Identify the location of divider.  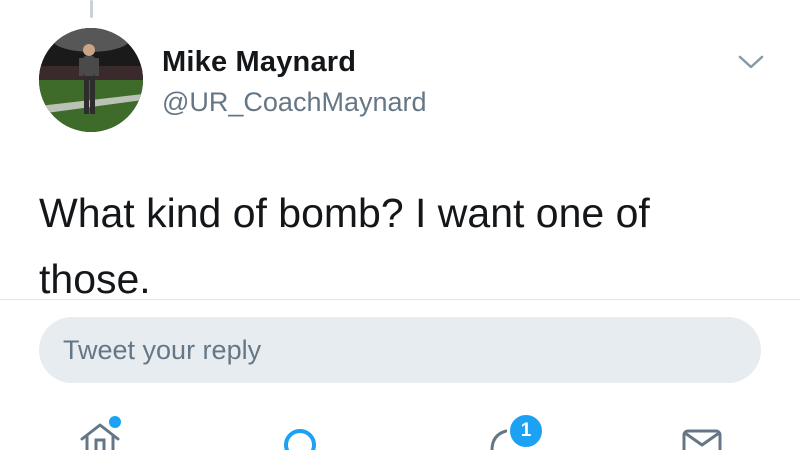
(400, 299).